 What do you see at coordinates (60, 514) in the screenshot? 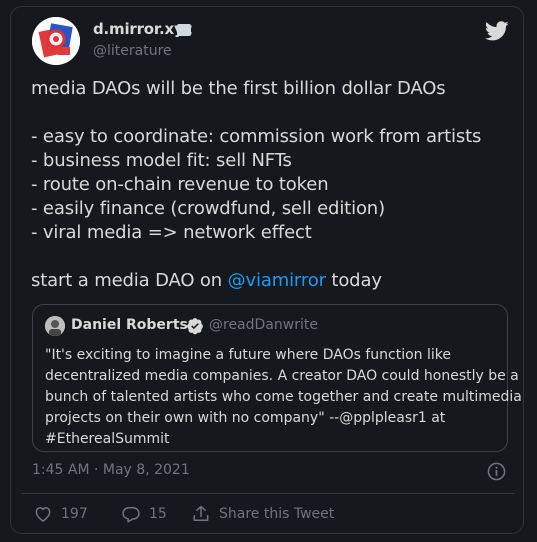
I see `like-button: 197` at bounding box center [60, 514].